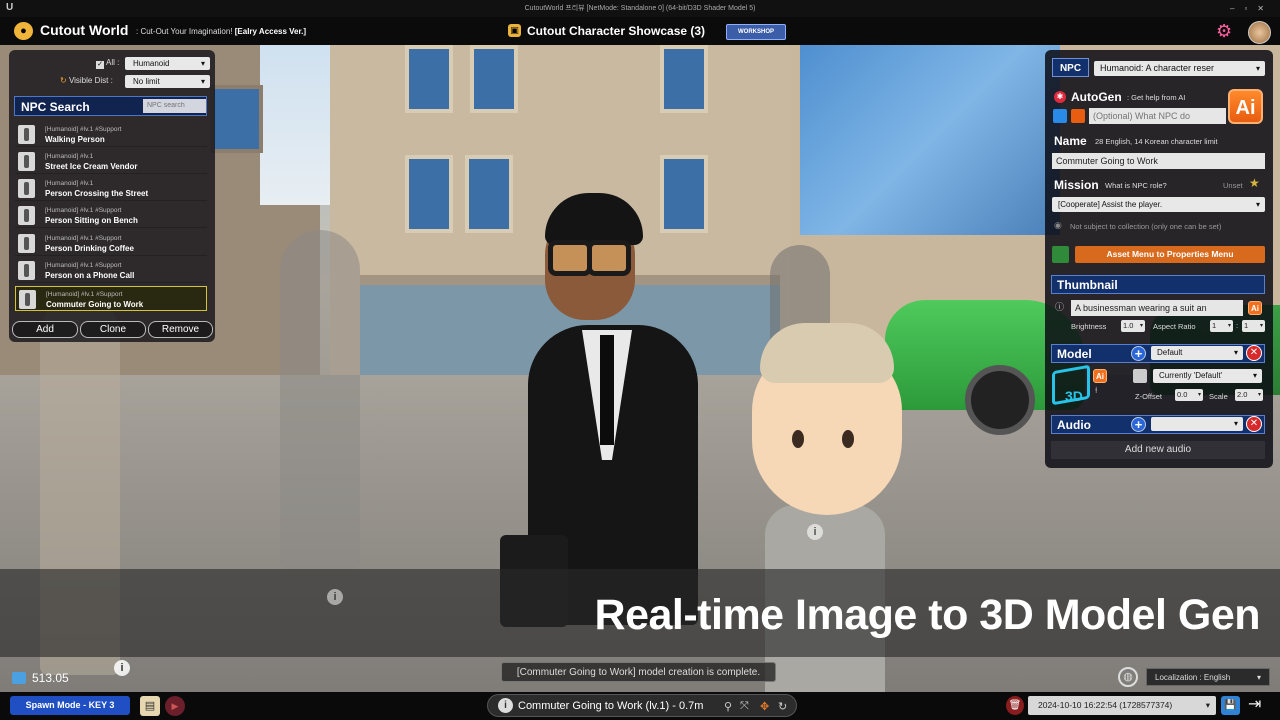 The image size is (1280, 720). I want to click on visible-dist-row: ↻ Visible Dist :, so click(86, 80).